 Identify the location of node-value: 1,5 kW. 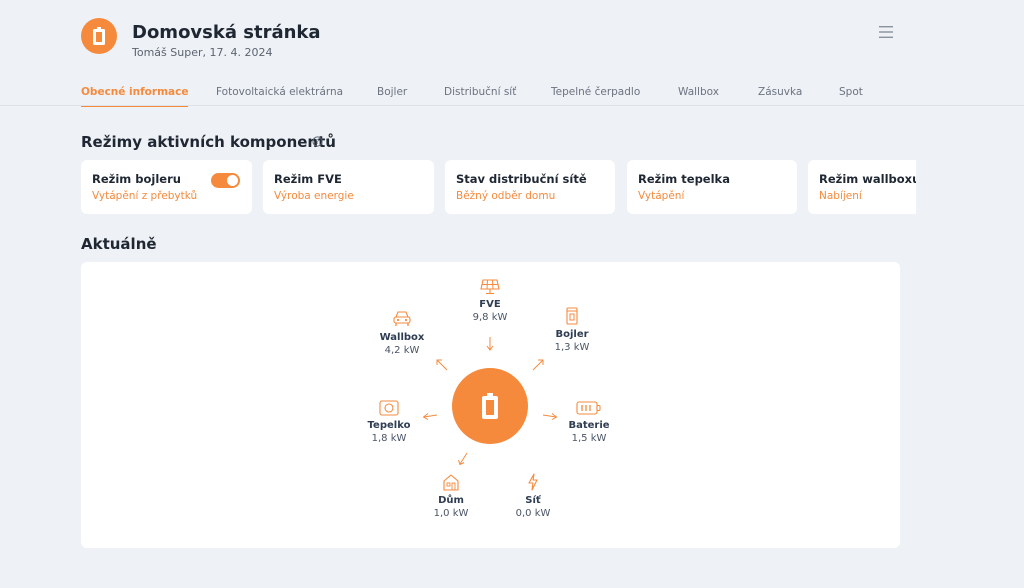
(589, 438).